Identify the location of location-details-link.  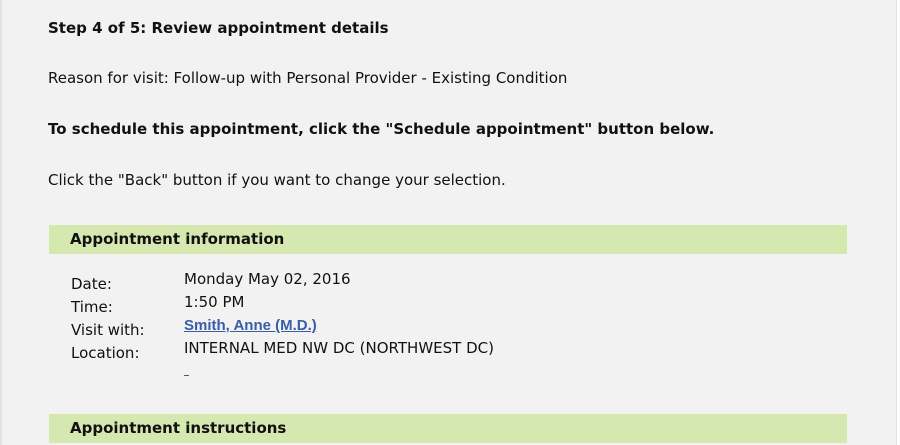
(186, 372).